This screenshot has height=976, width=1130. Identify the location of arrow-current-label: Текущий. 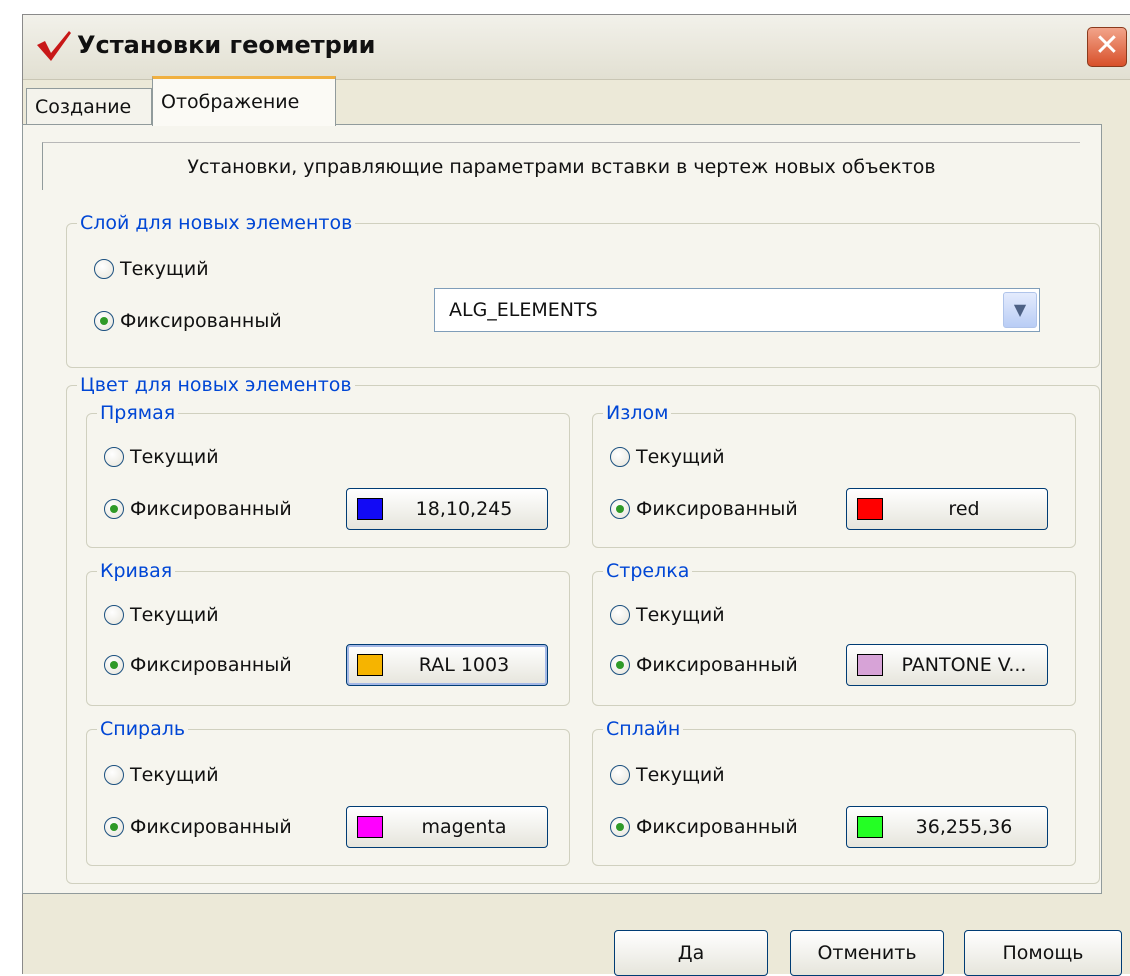
(680, 615).